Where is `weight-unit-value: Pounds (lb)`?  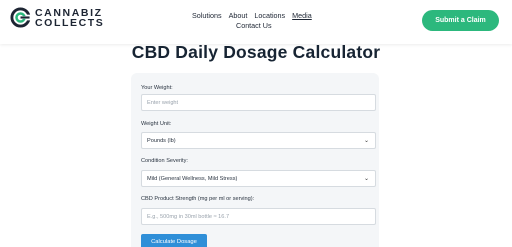
weight-unit-value: Pounds (lb) is located at coordinates (161, 140).